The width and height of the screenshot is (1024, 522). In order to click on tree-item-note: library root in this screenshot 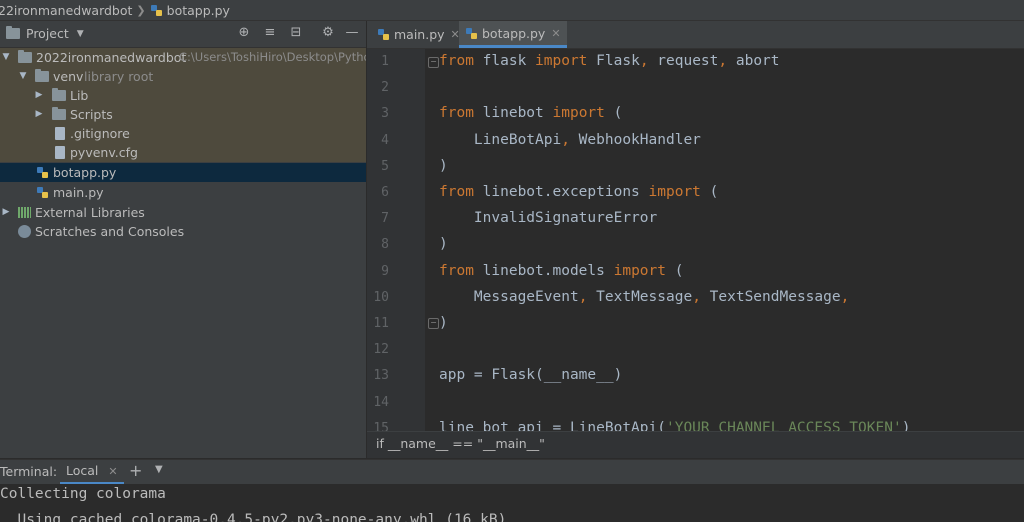, I will do `click(119, 76)`.